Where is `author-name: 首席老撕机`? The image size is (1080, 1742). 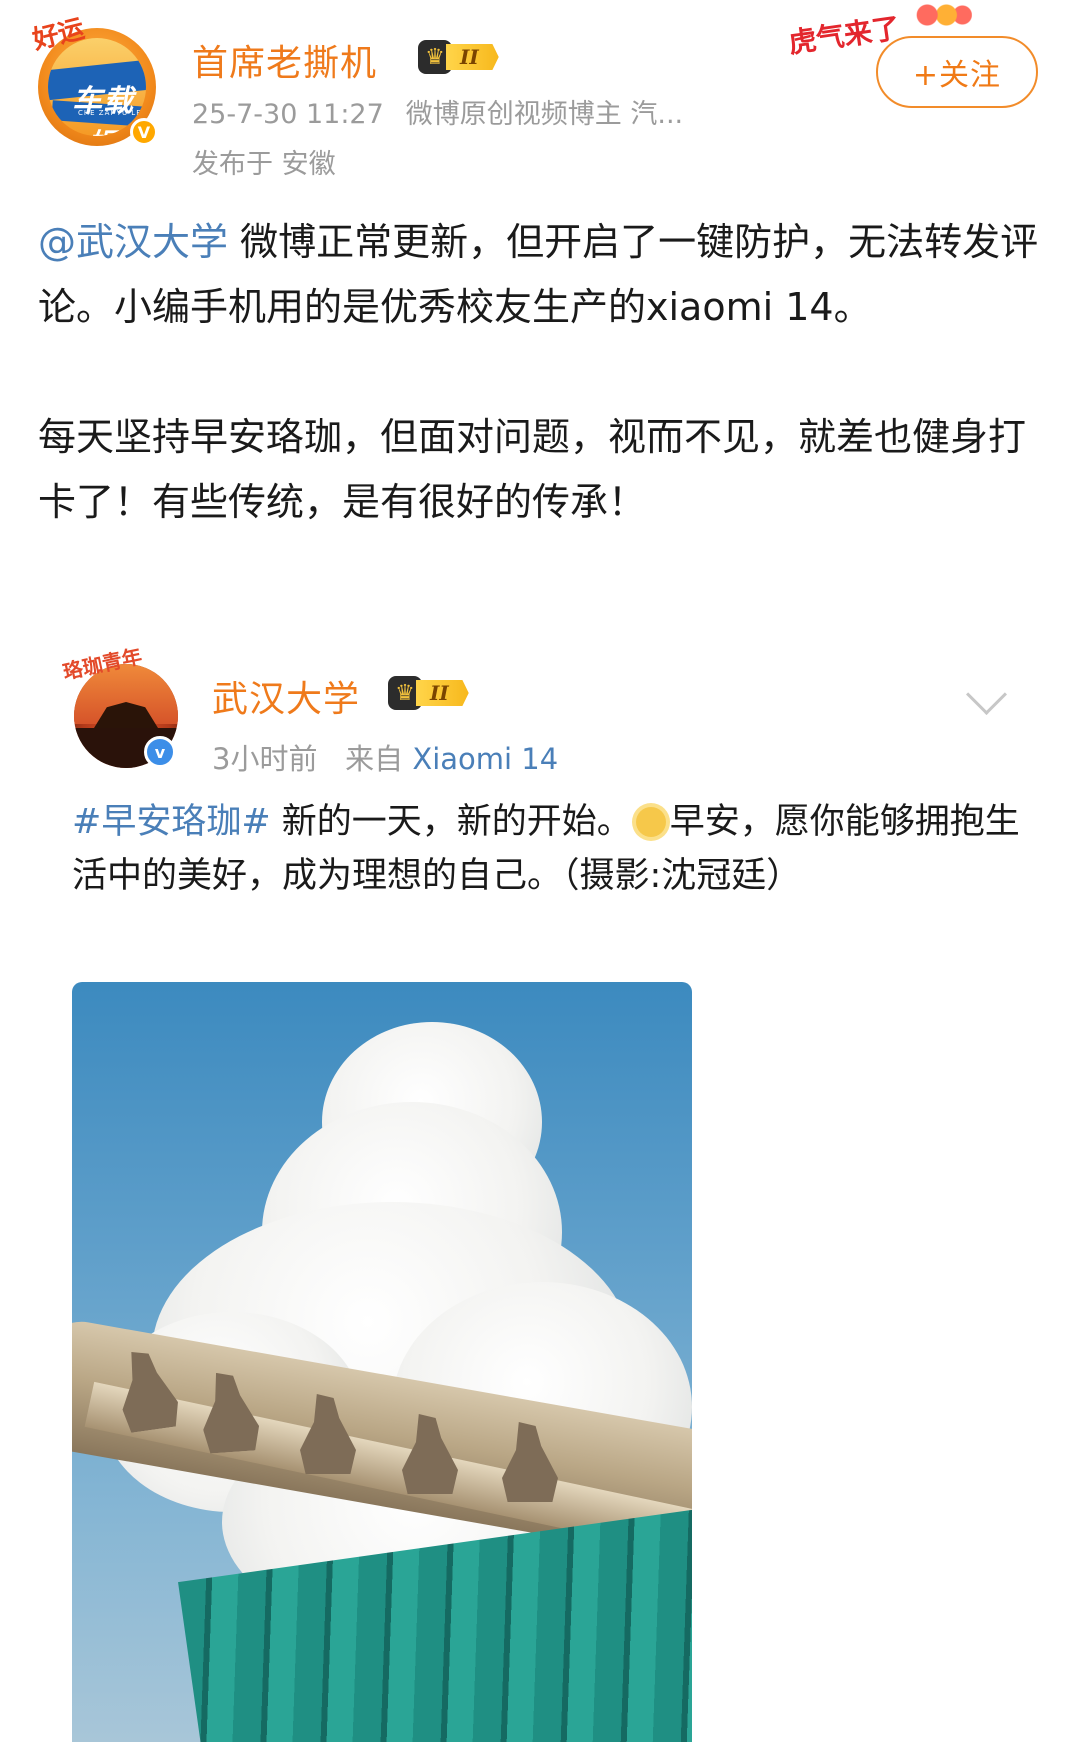
author-name: 首席老撕机 is located at coordinates (284, 60).